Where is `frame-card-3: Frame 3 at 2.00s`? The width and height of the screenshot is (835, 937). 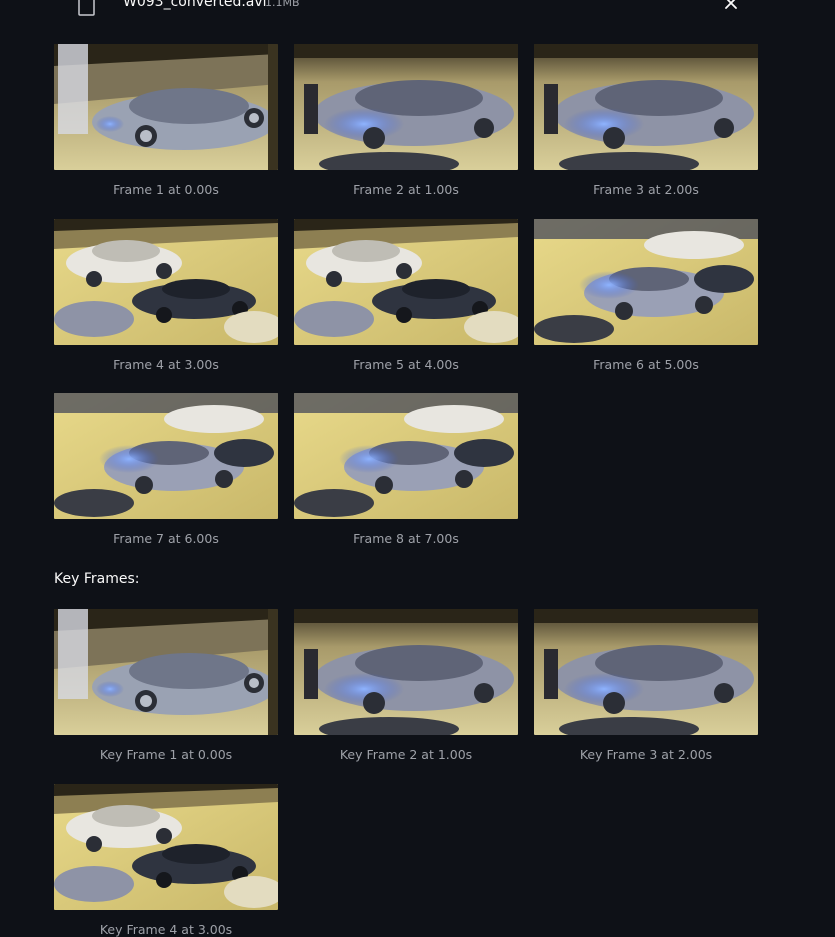
frame-card-3: Frame 3 at 2.00s is located at coordinates (646, 120).